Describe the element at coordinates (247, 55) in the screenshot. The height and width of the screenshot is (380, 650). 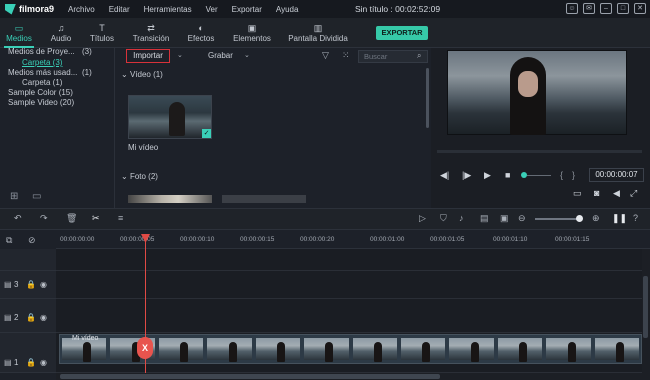
I see `record-dropdown-icon: ⌄` at that location.